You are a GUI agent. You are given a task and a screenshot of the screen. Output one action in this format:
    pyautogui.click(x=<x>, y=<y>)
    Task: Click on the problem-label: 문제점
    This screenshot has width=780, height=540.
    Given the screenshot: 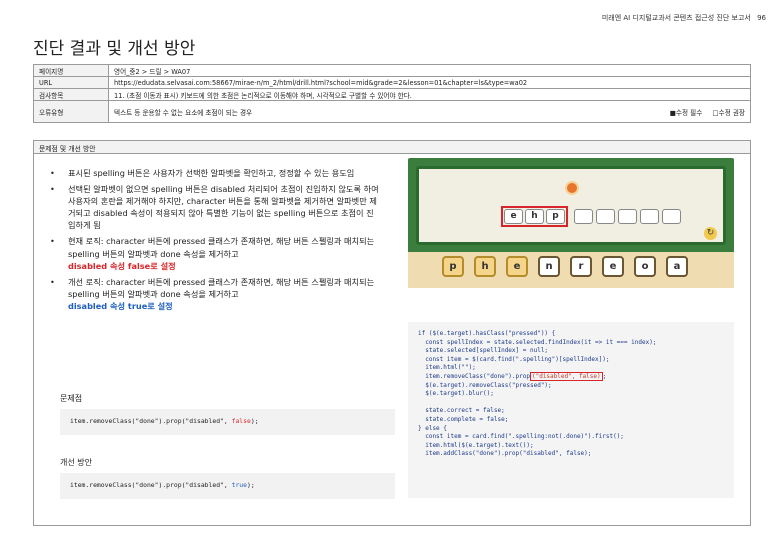 What is the action you would take?
    pyautogui.click(x=71, y=398)
    